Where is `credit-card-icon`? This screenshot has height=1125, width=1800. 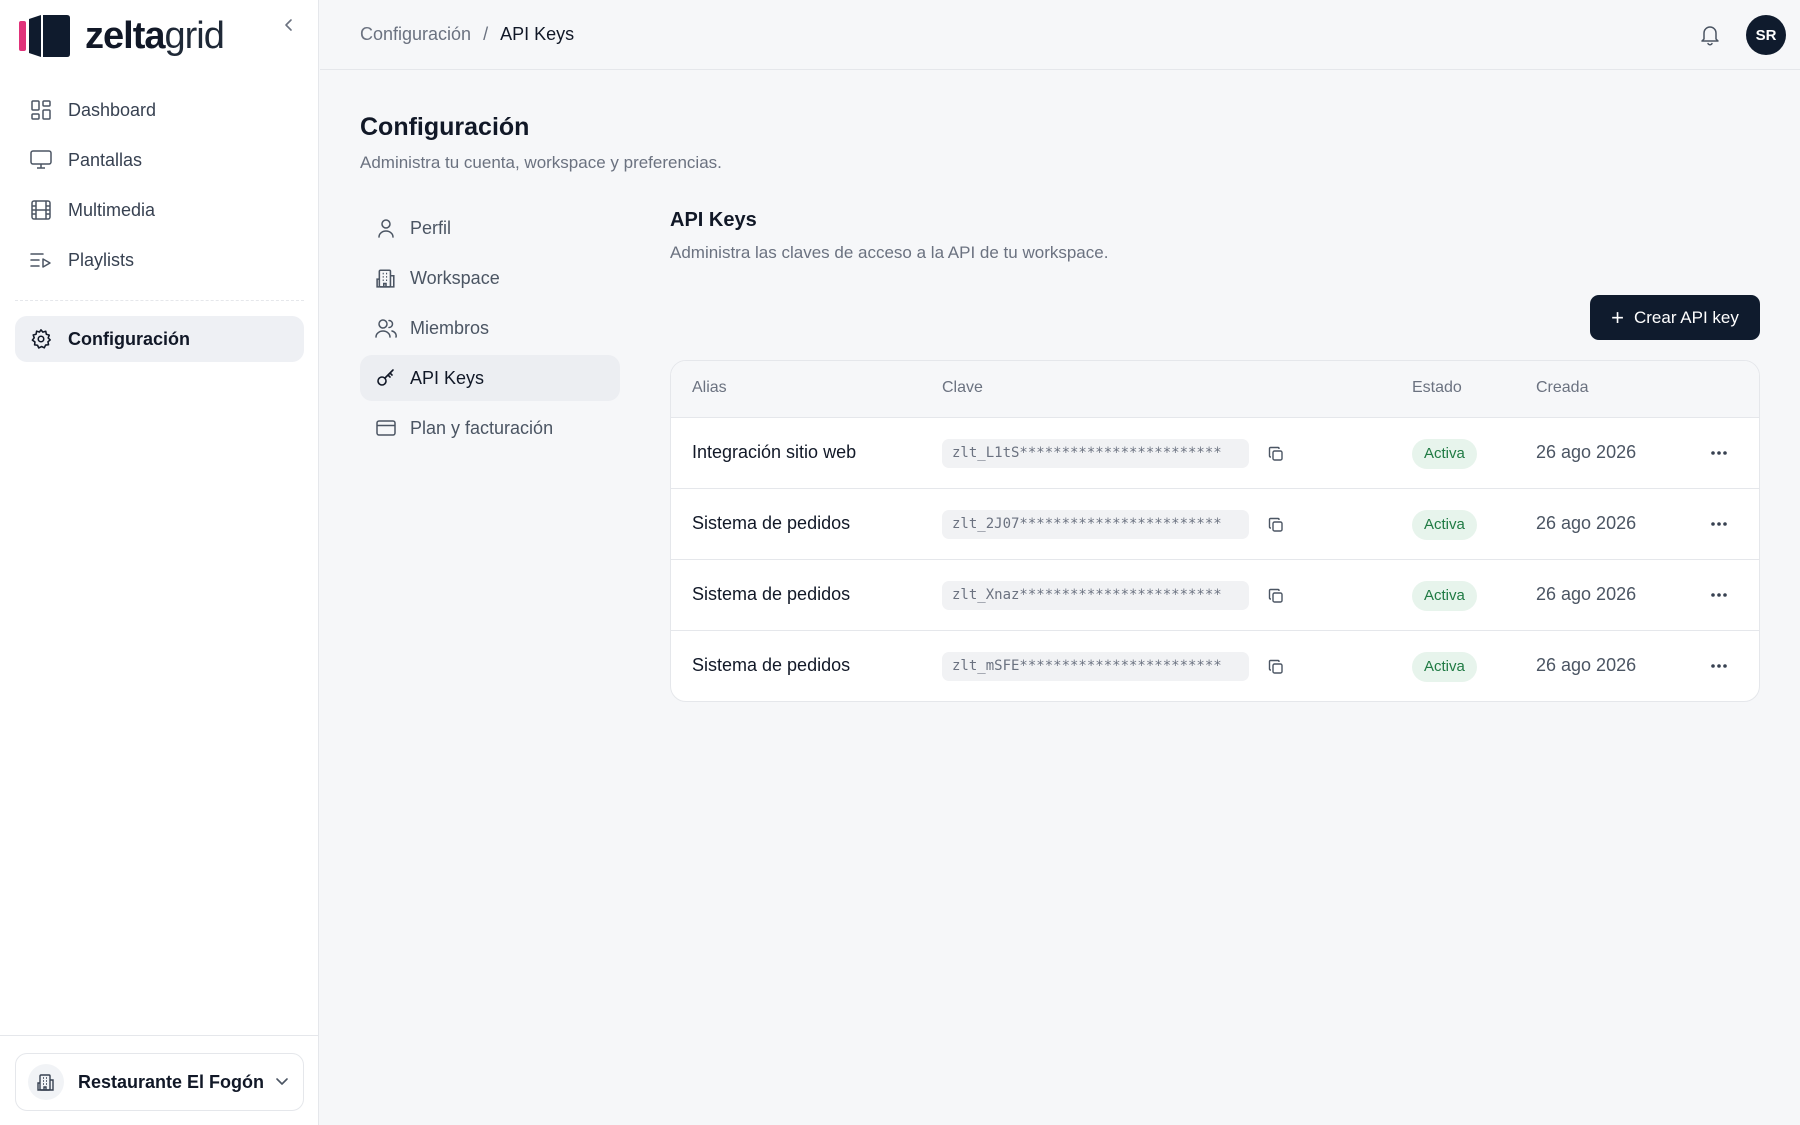
credit-card-icon is located at coordinates (386, 428).